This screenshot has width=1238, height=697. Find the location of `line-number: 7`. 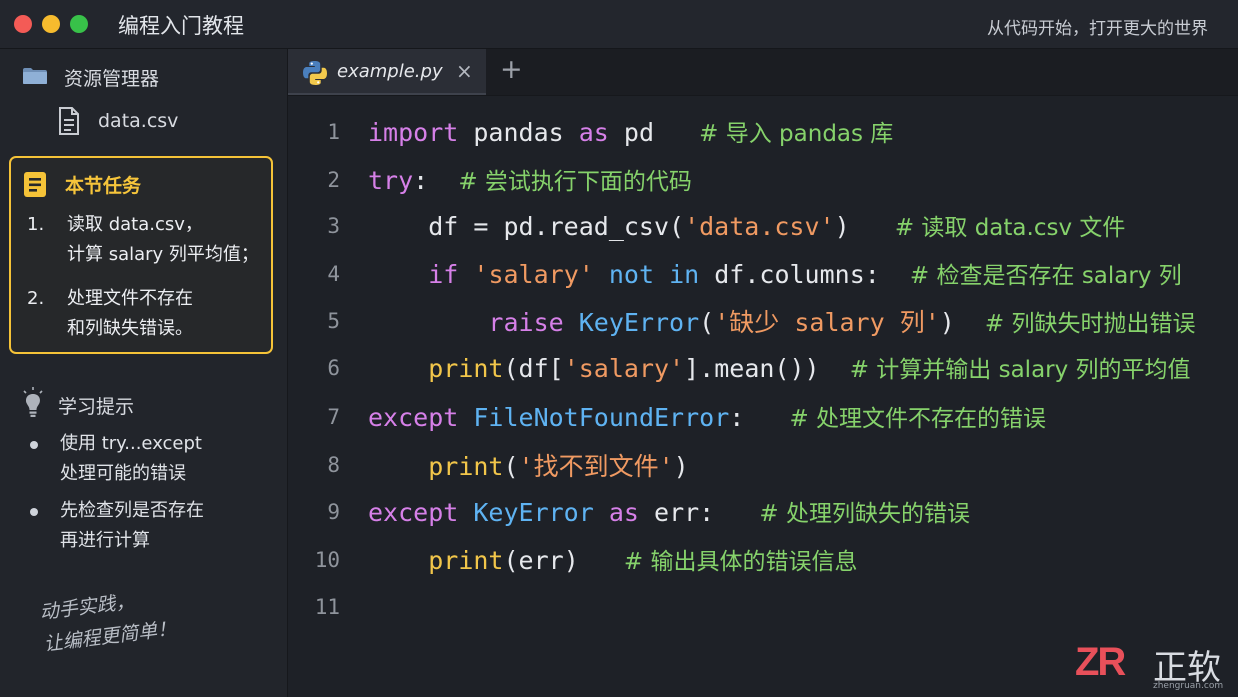

line-number: 7 is located at coordinates (333, 417).